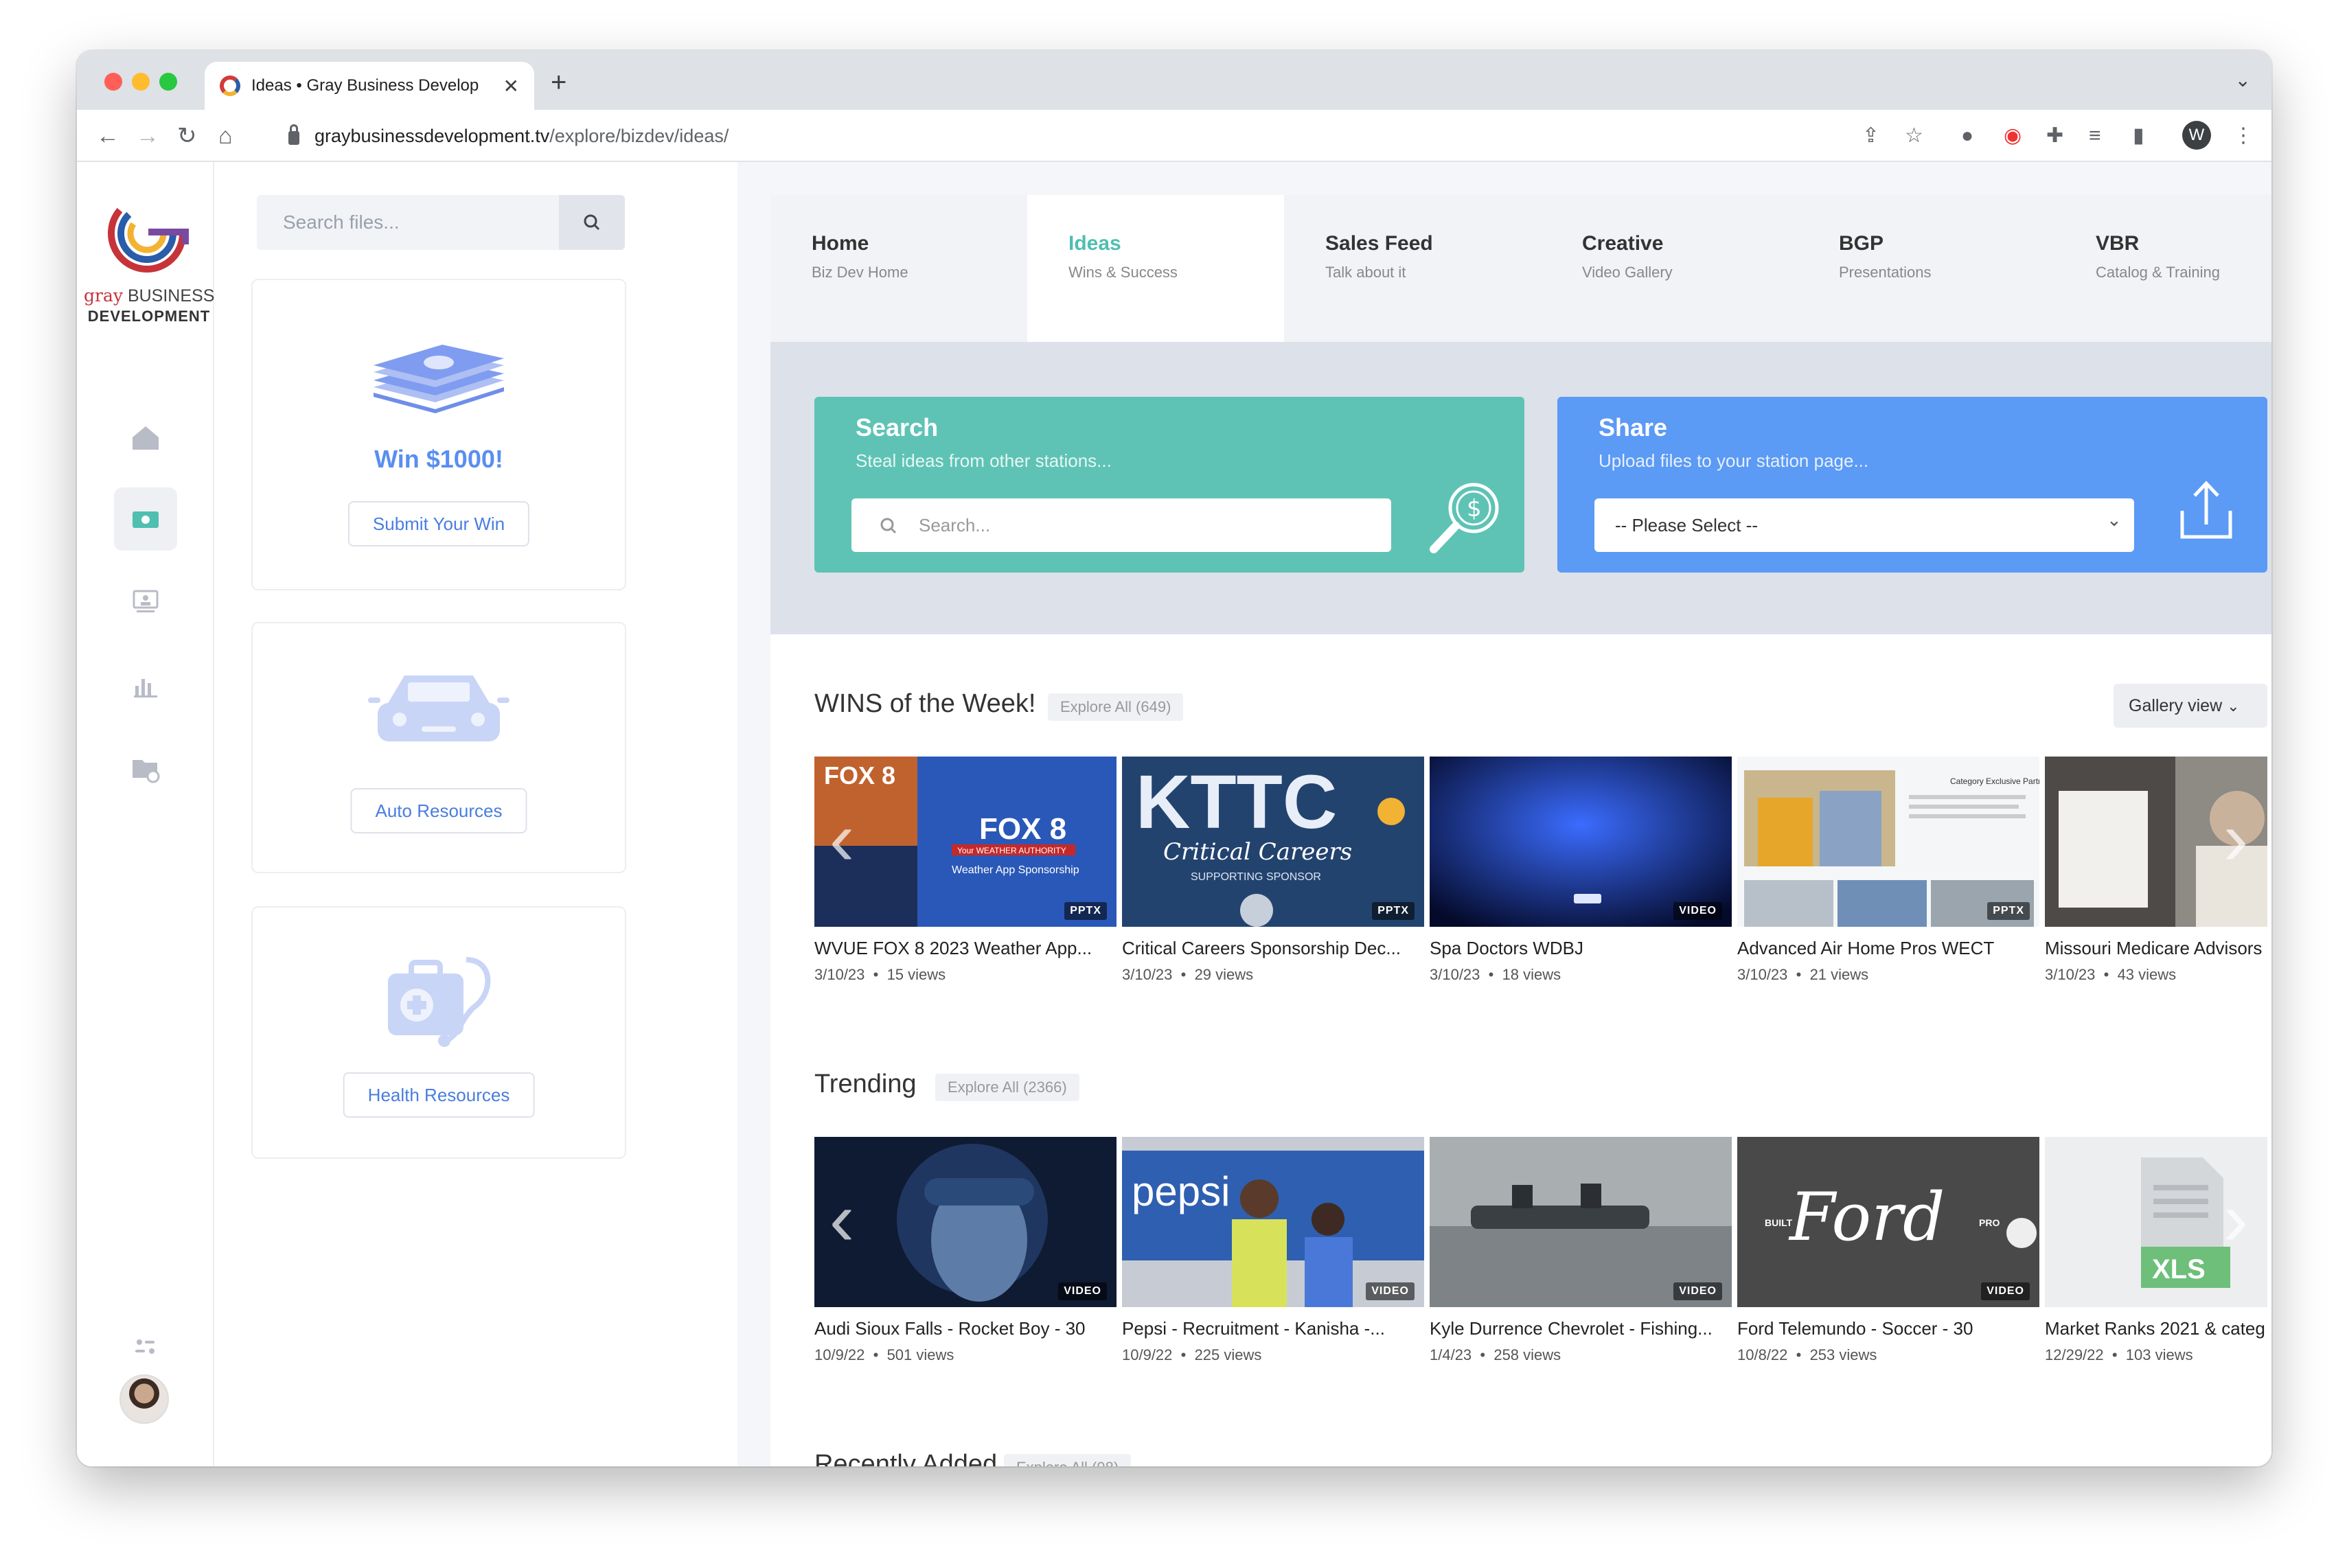 This screenshot has width=2347, height=1568. Describe the element at coordinates (149, 316) in the screenshot. I see `logo-word-development: DEVELOPMENT` at that location.